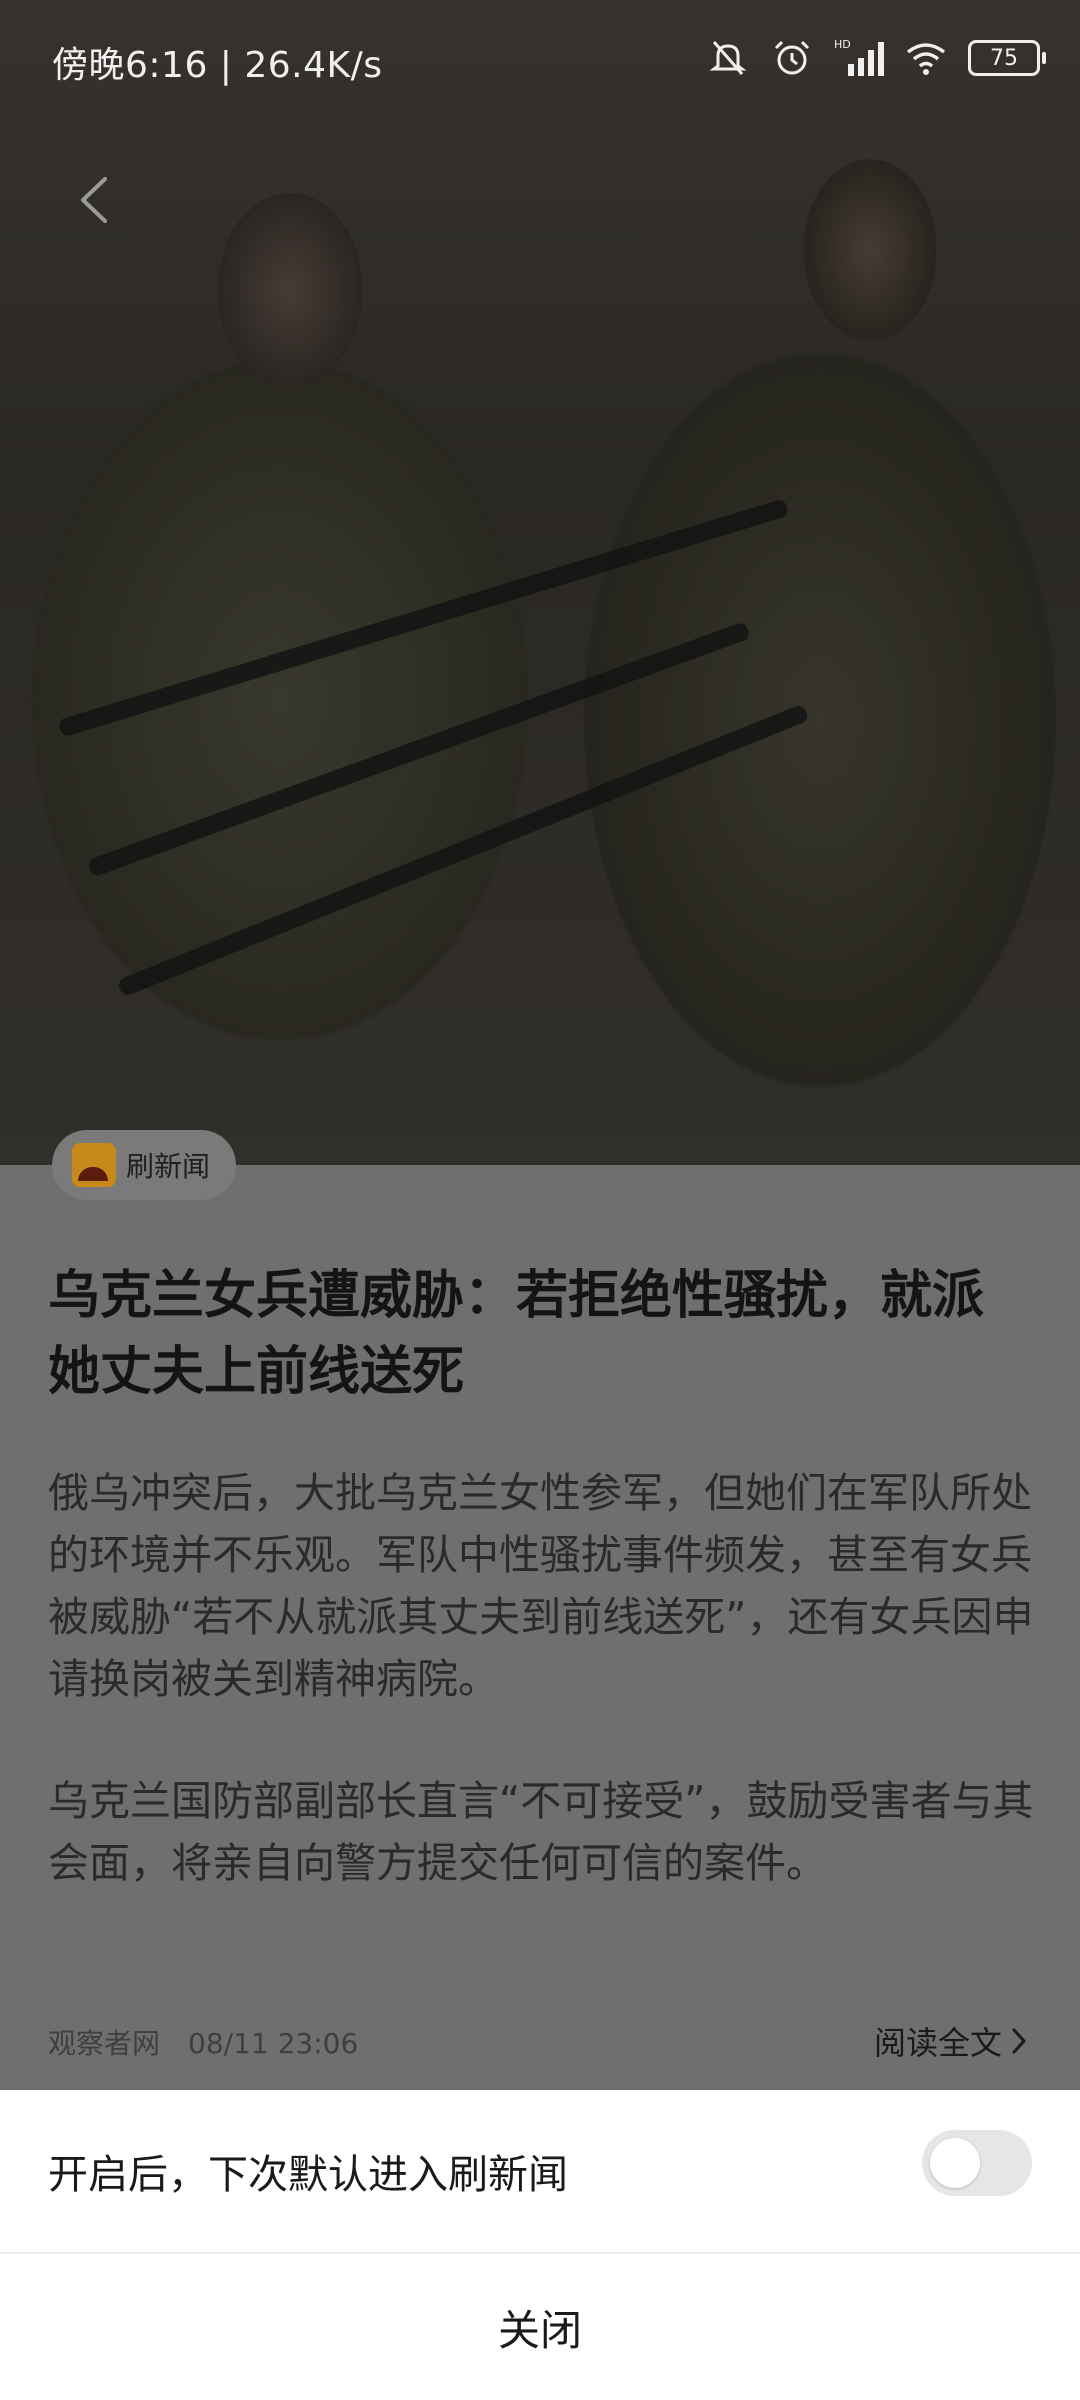  What do you see at coordinates (540, 60) in the screenshot?
I see `status-bar: 傍晚6:16 | 26.4K/s HD 75` at bounding box center [540, 60].